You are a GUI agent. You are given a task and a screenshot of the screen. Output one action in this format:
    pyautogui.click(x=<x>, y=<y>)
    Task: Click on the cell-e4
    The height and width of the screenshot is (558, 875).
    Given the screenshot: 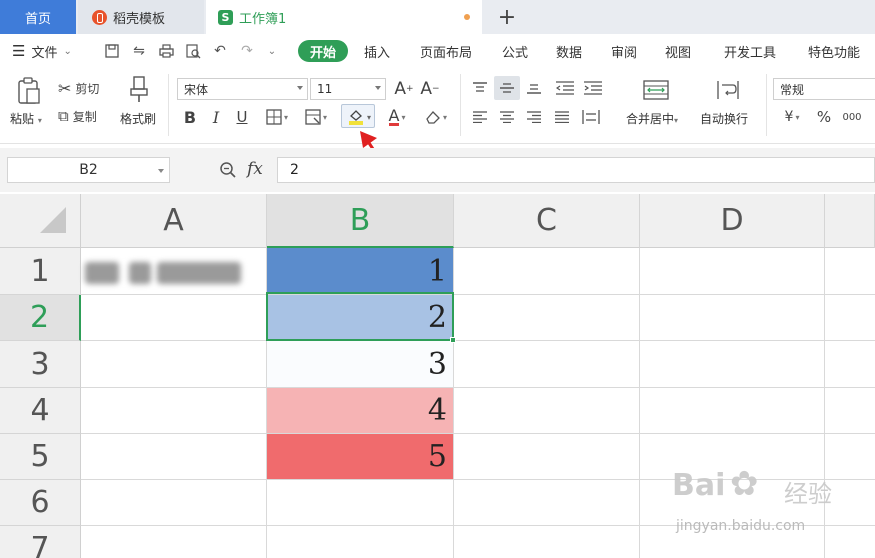 What is the action you would take?
    pyautogui.click(x=850, y=411)
    